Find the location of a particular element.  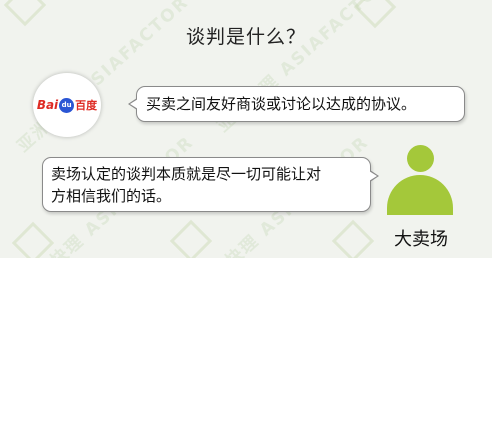

bubble-definition-text: 买卖之间友好商谈或讨论以达成的协议。 is located at coordinates (281, 104).